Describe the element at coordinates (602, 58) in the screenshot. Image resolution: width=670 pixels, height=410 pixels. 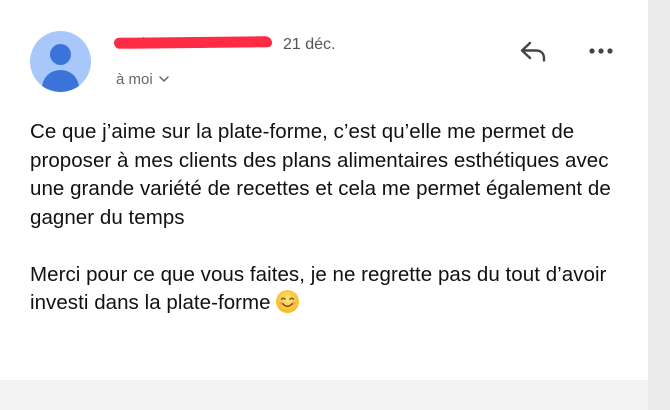
I see `more-vertical-dots-icon` at that location.